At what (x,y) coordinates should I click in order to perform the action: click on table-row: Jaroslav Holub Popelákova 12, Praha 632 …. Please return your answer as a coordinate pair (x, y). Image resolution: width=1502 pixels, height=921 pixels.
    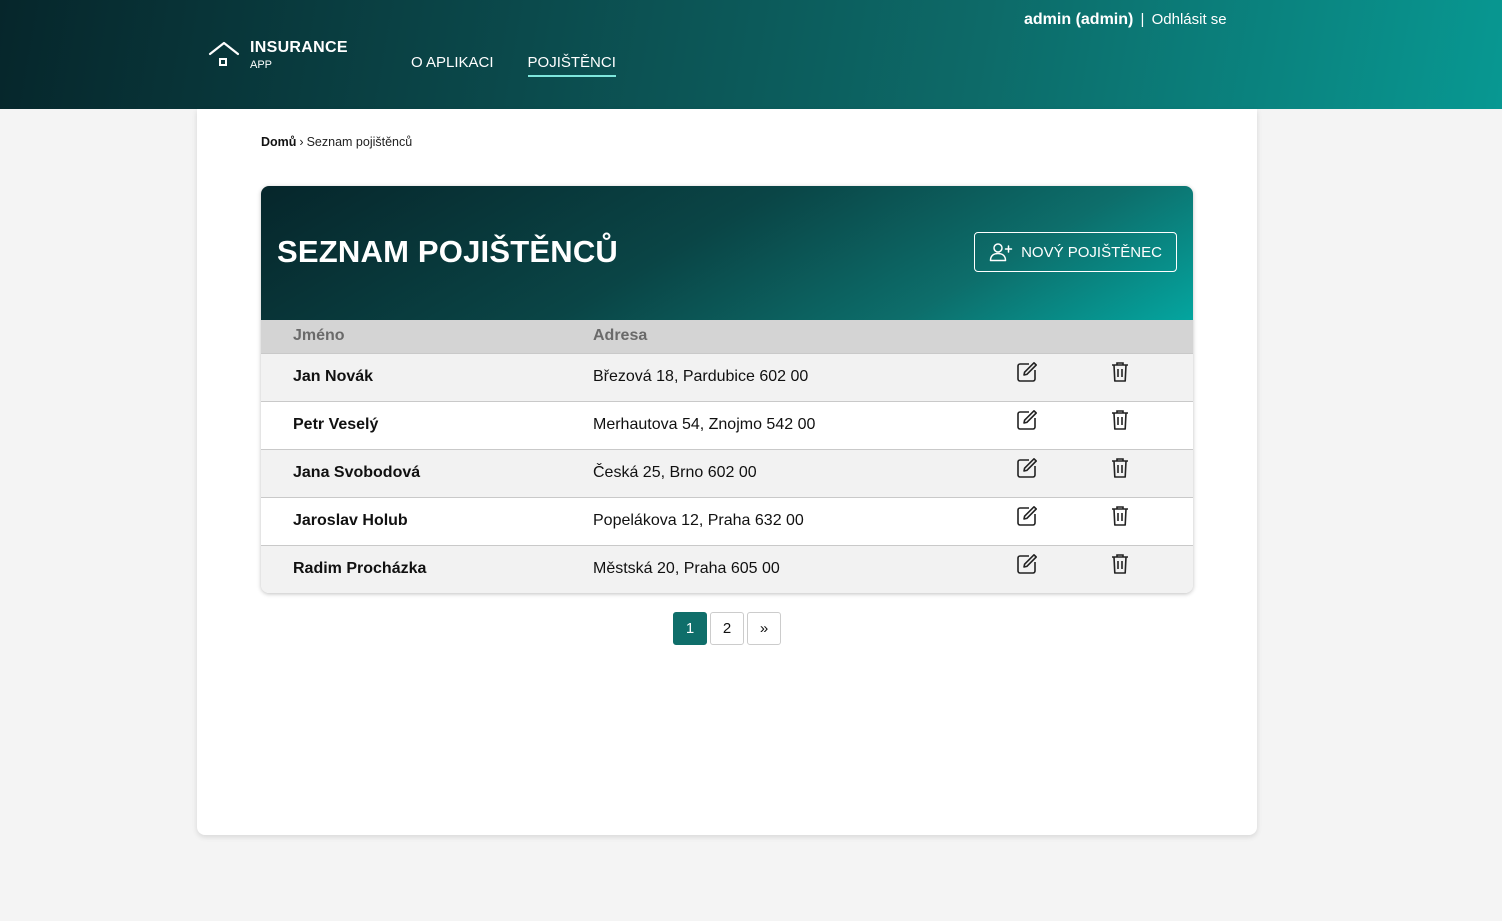
    Looking at the image, I should click on (727, 521).